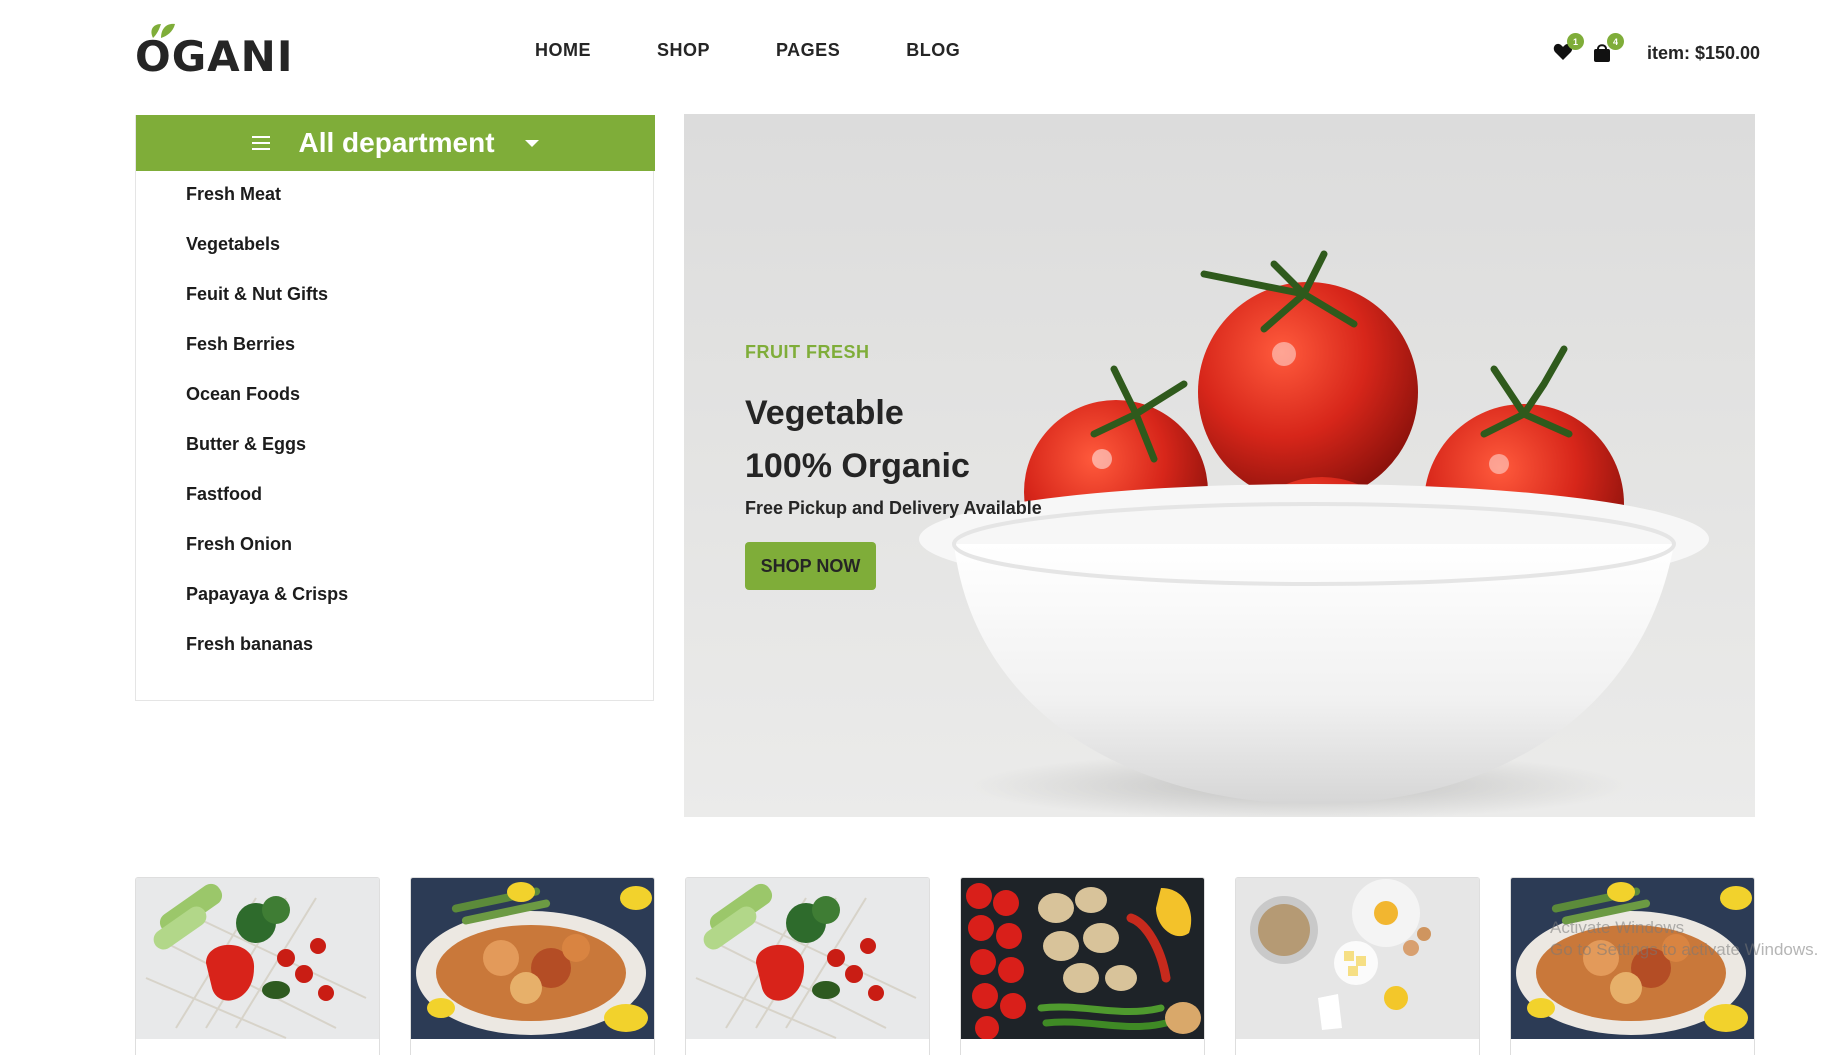  Describe the element at coordinates (1615, 41) in the screenshot. I see `cart-badge: 4` at that location.